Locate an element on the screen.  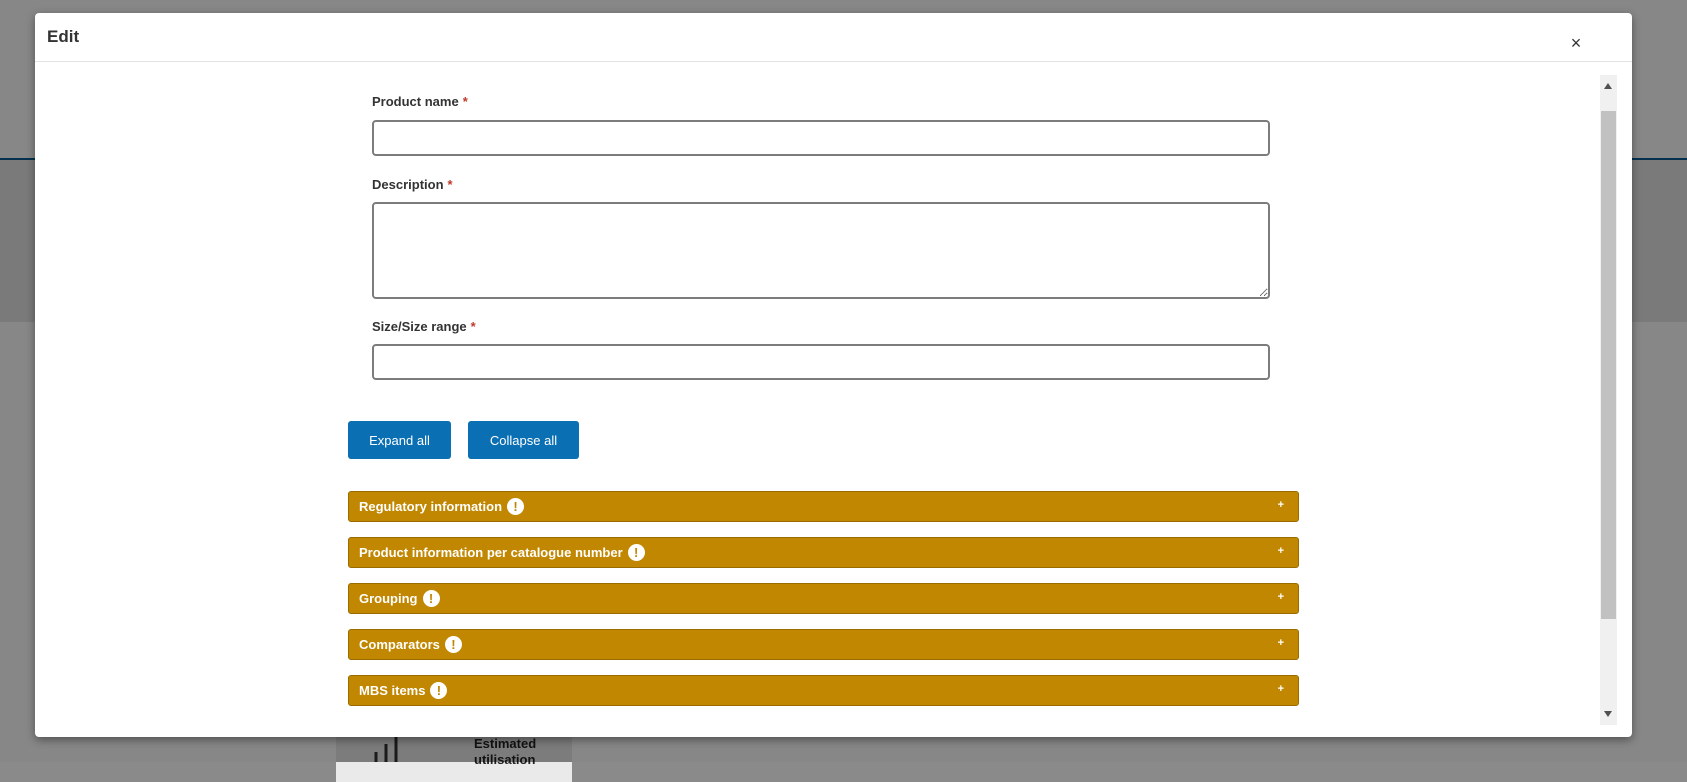
collapse-all-button: Collapse all is located at coordinates (523, 440).